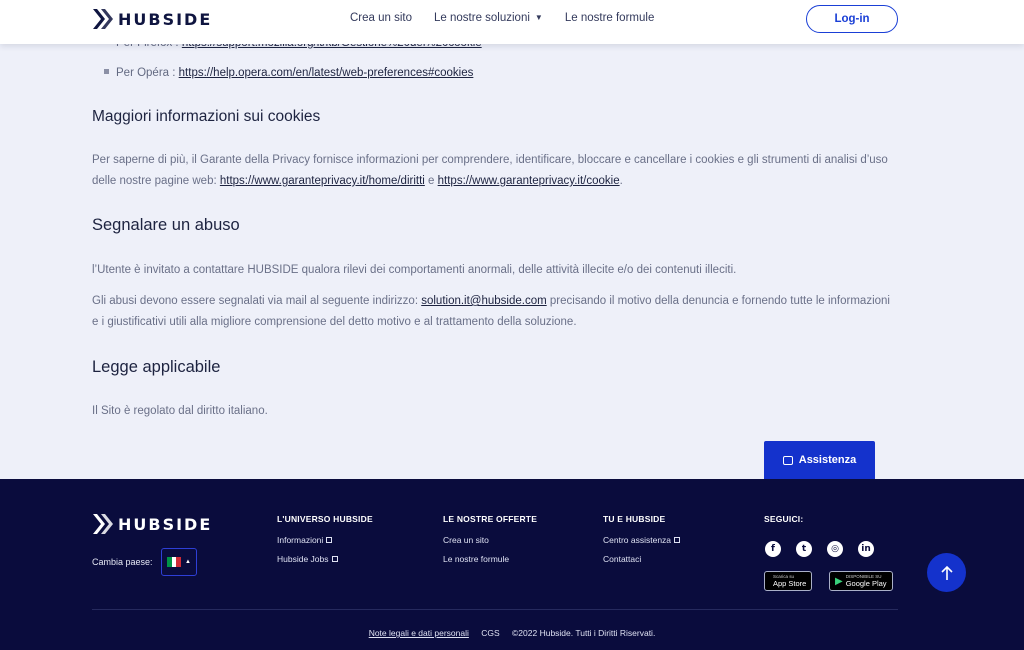 The image size is (1024, 650). I want to click on google-play-text: DISPONIBILE SU Google Play, so click(866, 581).